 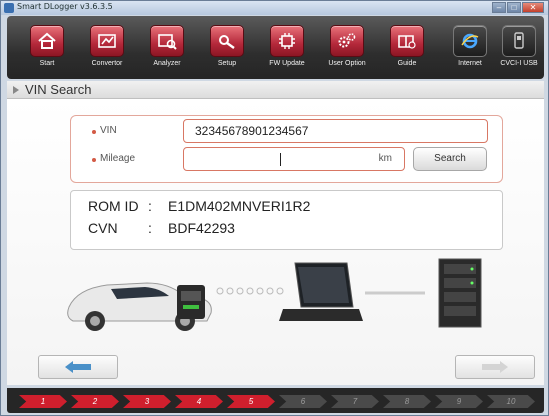 What do you see at coordinates (533, 7) in the screenshot?
I see `close-button: ✕` at bounding box center [533, 7].